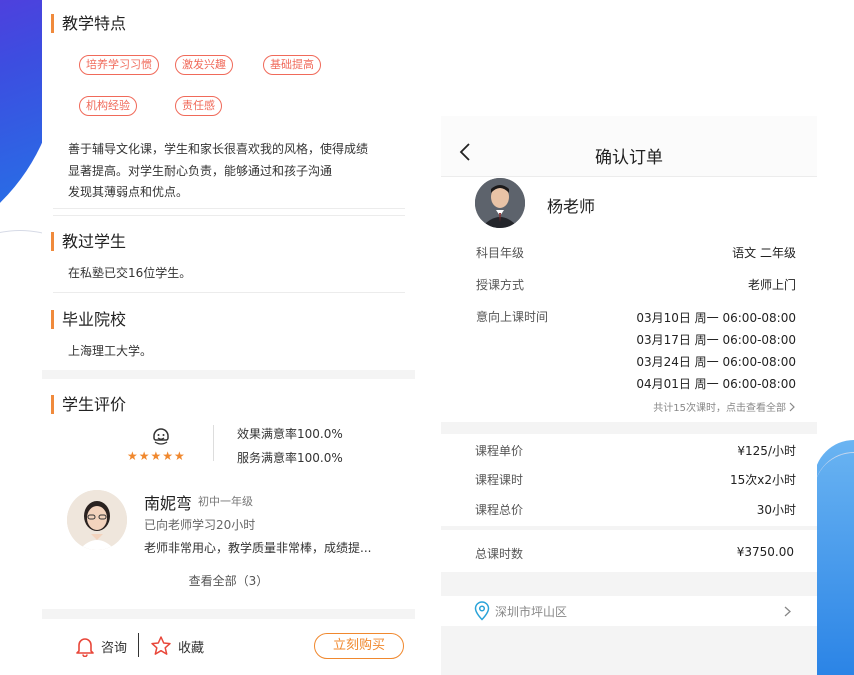  I want to click on view-all-sessions-link: 共计15次课时，点击查看全部, so click(724, 406).